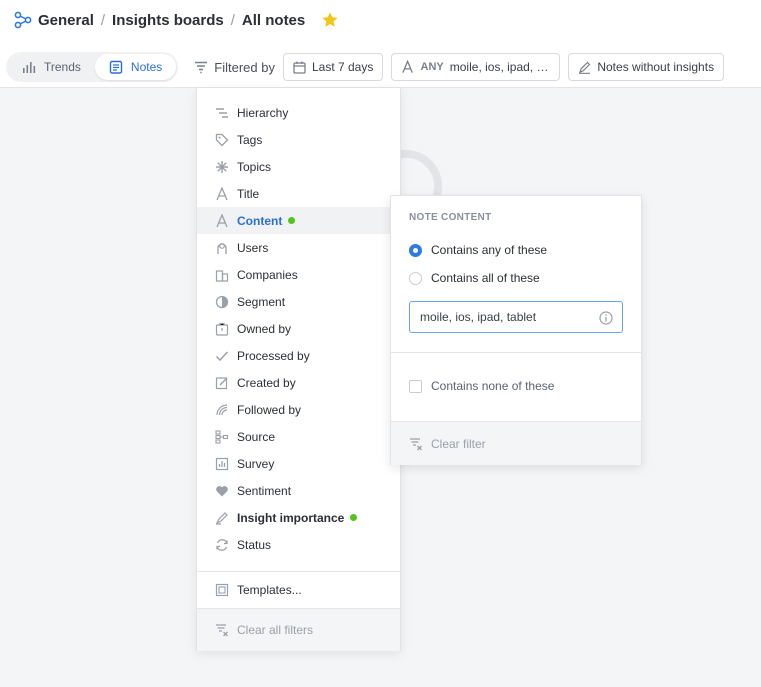  What do you see at coordinates (222, 275) in the screenshot?
I see `company-icon` at bounding box center [222, 275].